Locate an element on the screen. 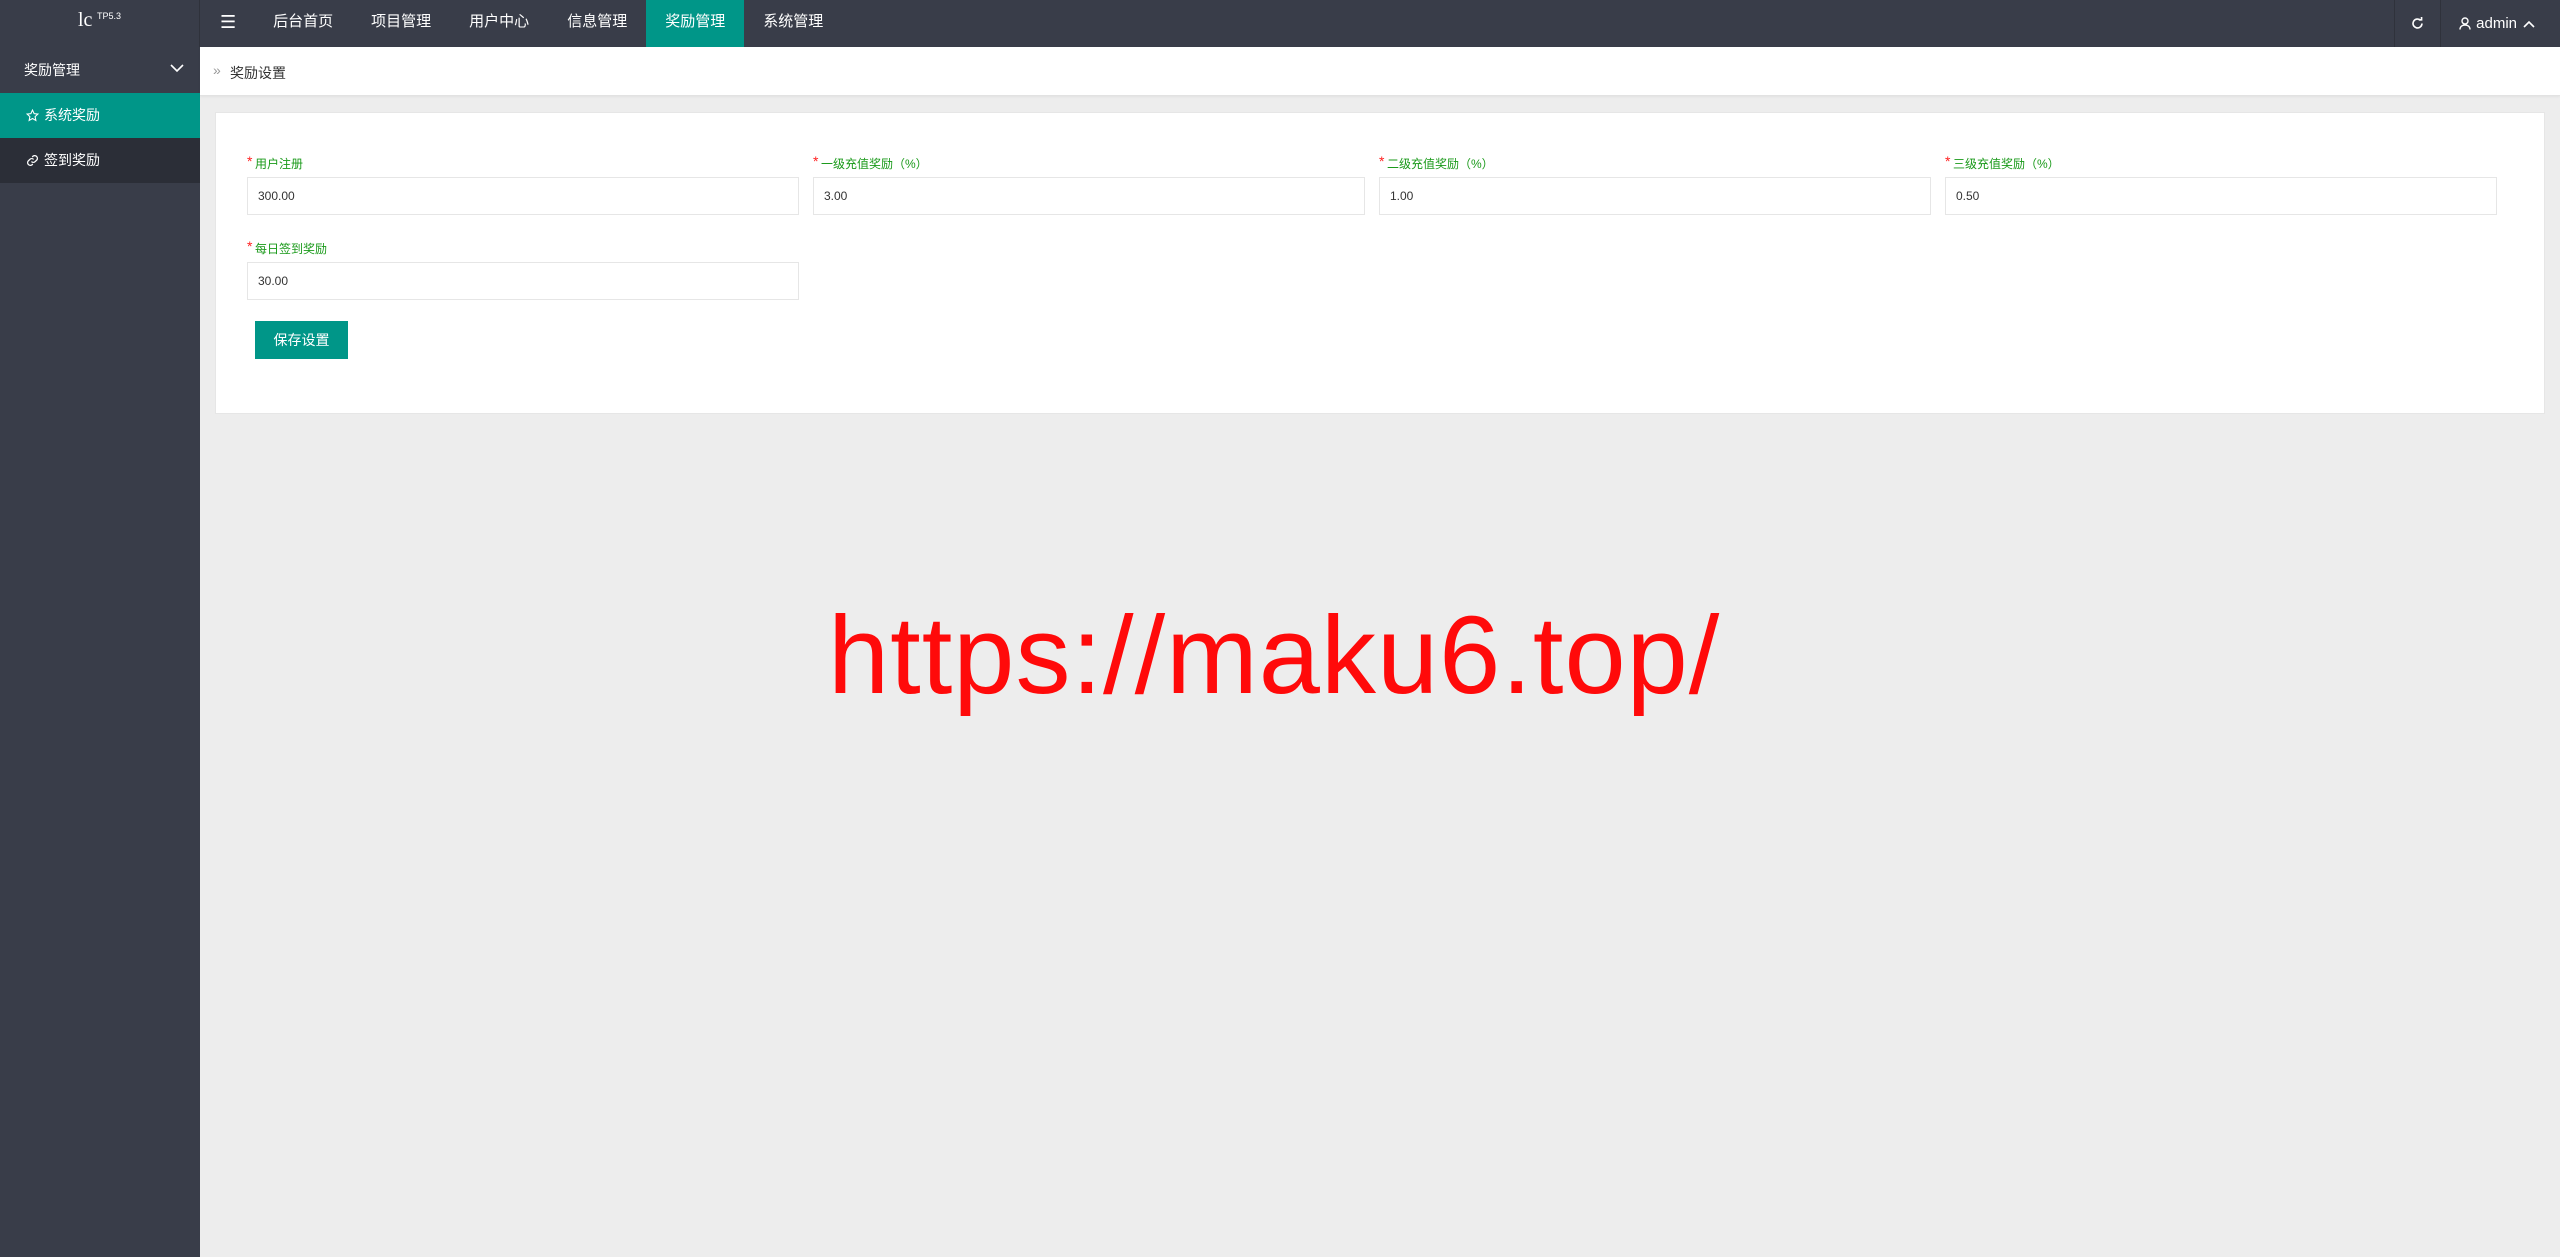 The image size is (2560, 1257). register-reward-input is located at coordinates (523, 196).